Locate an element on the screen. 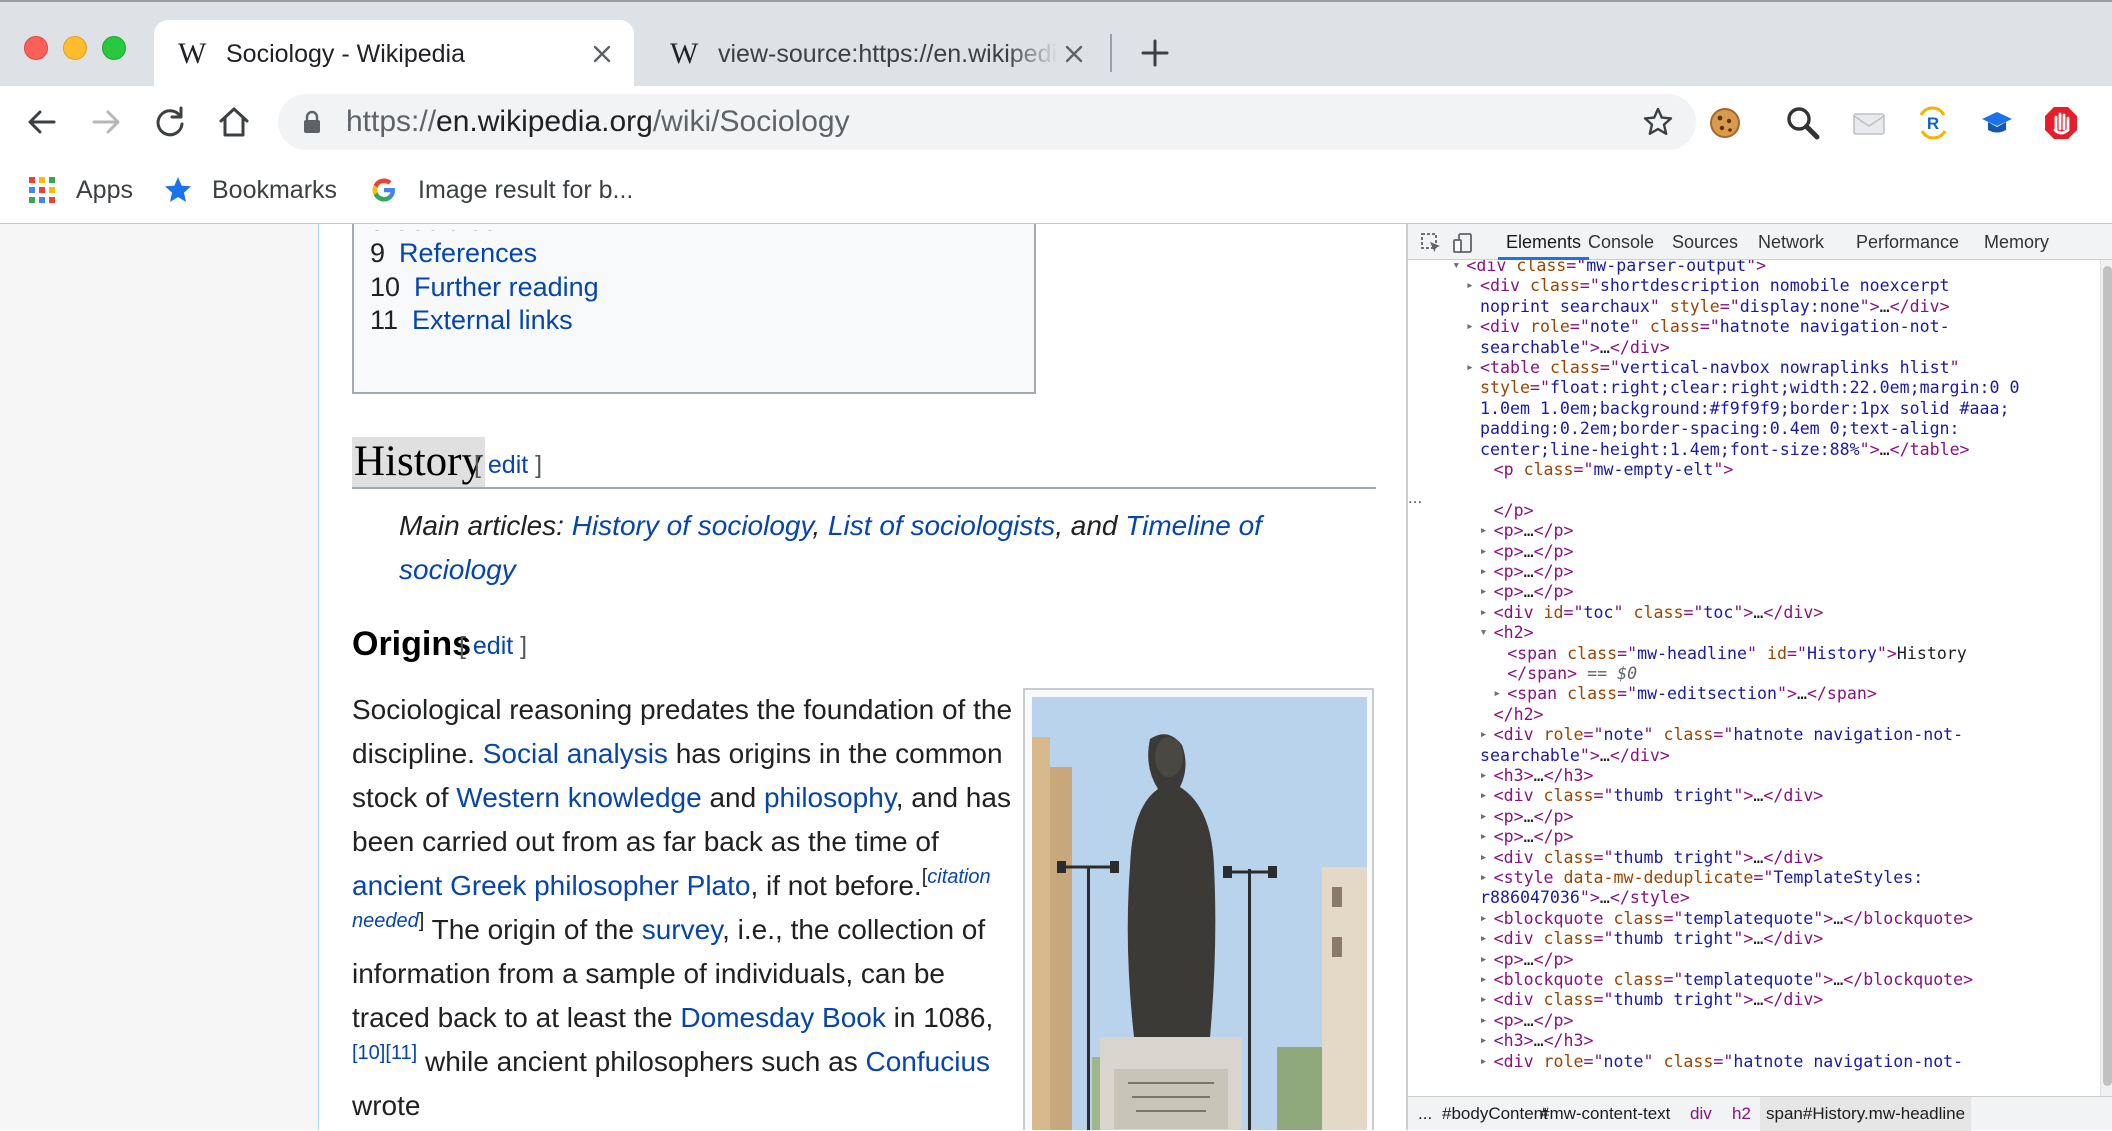 Image resolution: width=2112 pixels, height=1131 pixels. toc-link: Further reading is located at coordinates (506, 287).